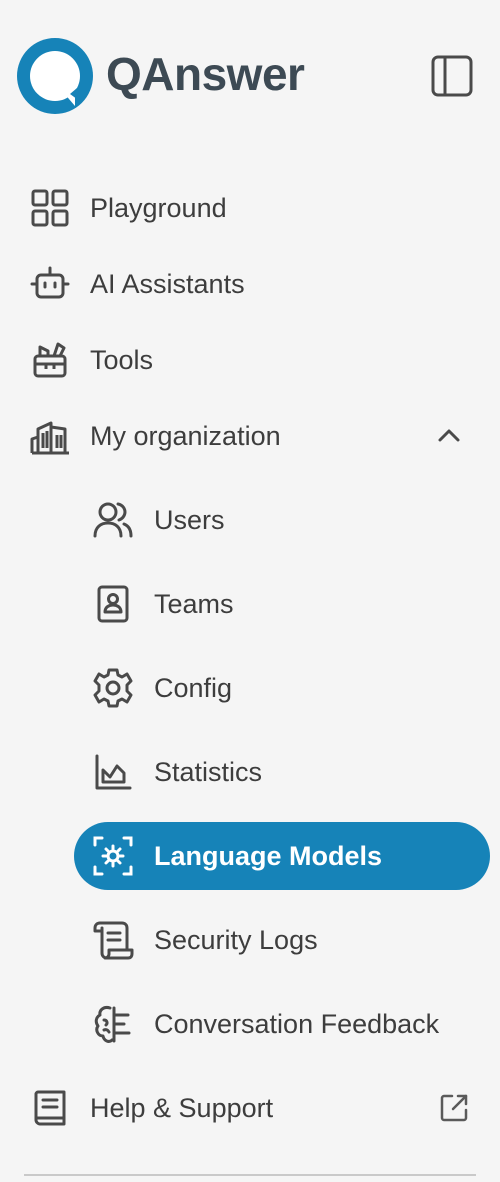 The height and width of the screenshot is (1182, 500). What do you see at coordinates (250, 688) in the screenshot?
I see `sidebar-item-config: Config` at bounding box center [250, 688].